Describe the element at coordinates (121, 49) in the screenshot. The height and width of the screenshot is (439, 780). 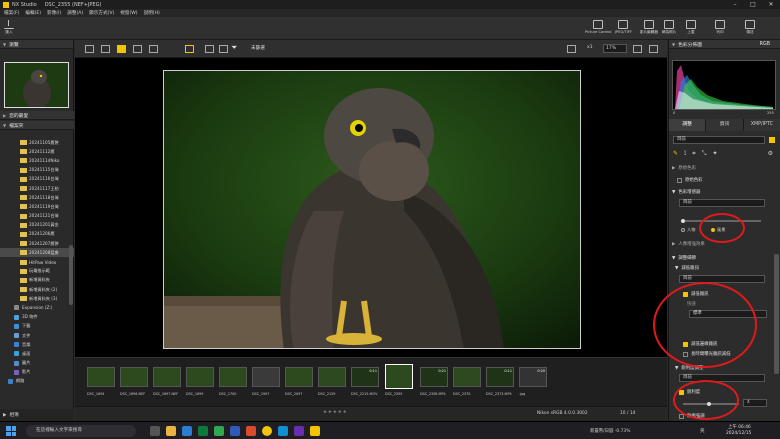
I see `single-view-icon` at that location.